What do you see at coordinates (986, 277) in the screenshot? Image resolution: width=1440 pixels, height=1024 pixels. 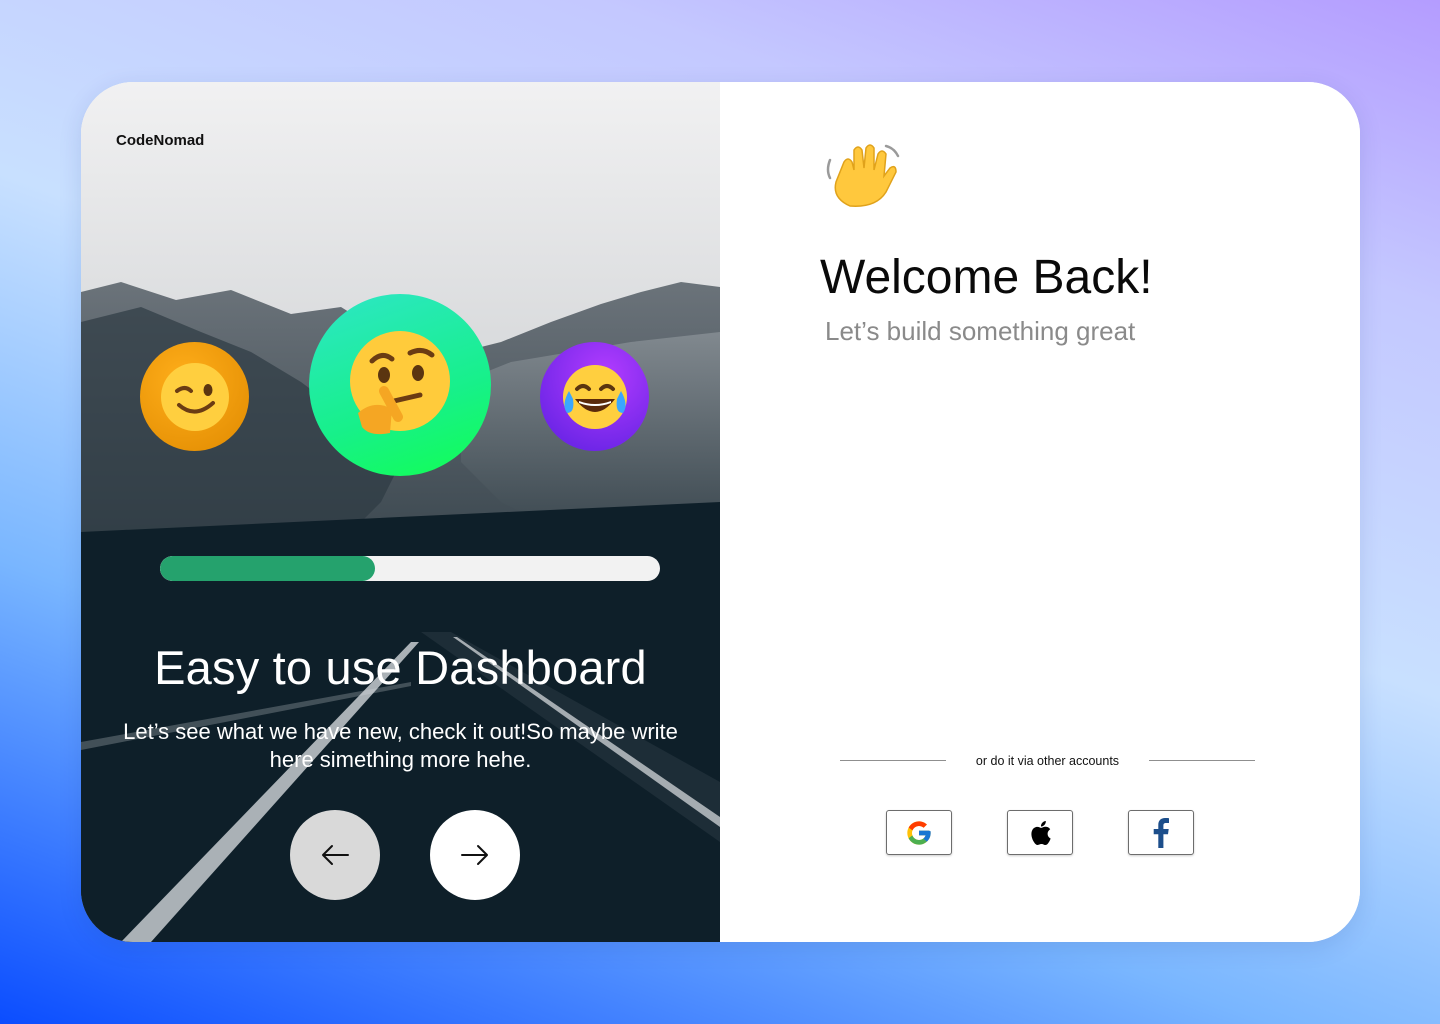 I see `welcome-title: Welcome Back!` at bounding box center [986, 277].